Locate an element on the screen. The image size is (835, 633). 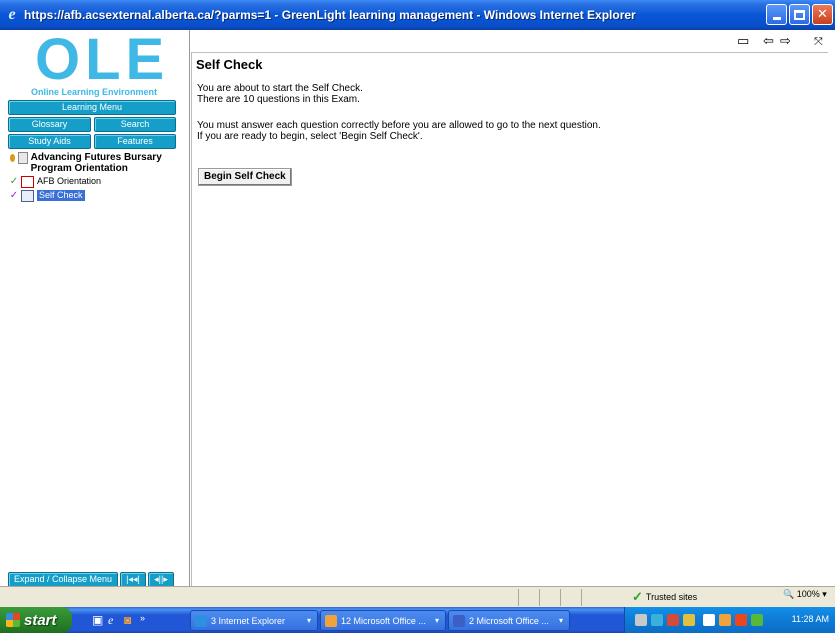
course-icon is located at coordinates (23, 158).